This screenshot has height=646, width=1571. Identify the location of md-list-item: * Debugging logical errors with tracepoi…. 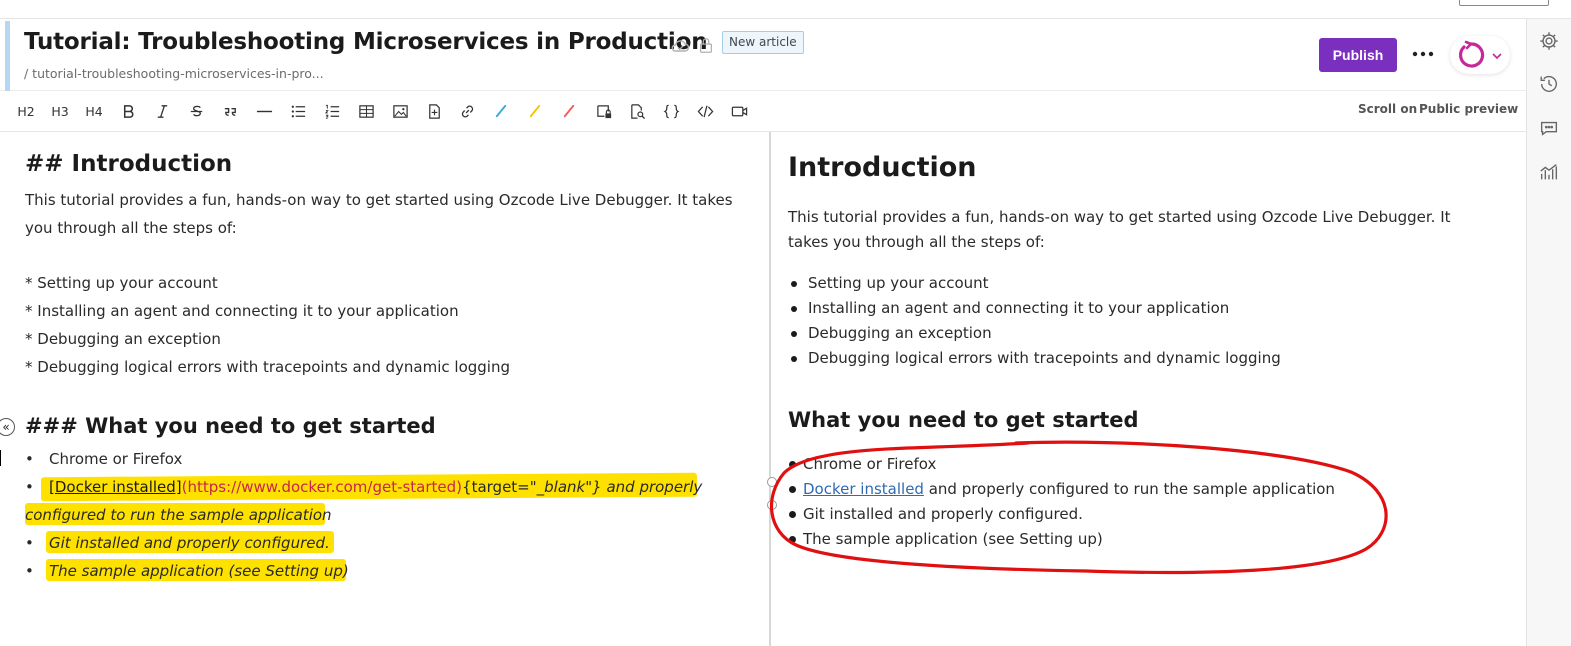
(267, 367).